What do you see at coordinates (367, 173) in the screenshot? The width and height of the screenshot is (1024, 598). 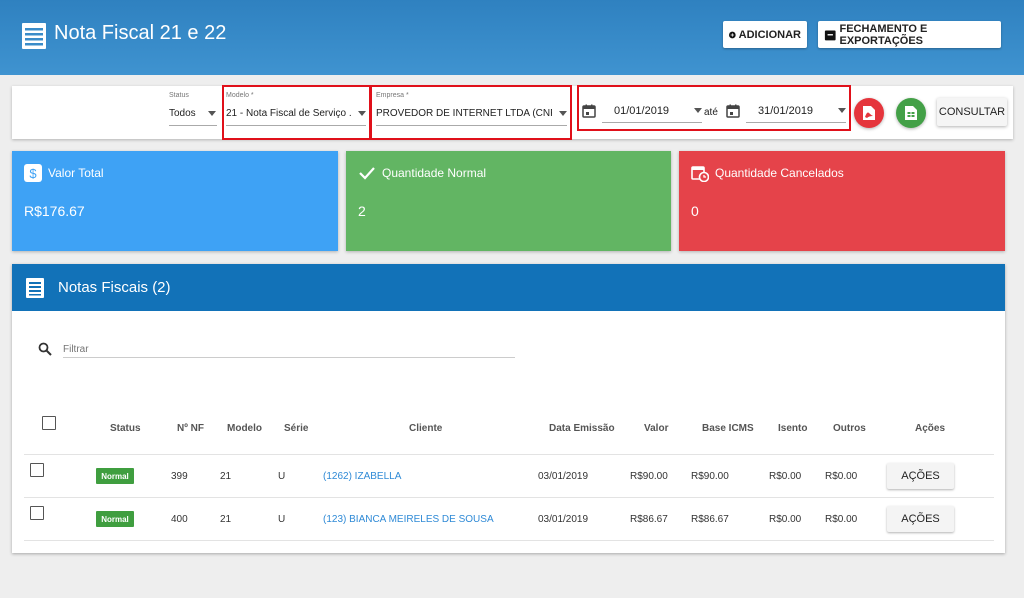 I see `check-icon` at bounding box center [367, 173].